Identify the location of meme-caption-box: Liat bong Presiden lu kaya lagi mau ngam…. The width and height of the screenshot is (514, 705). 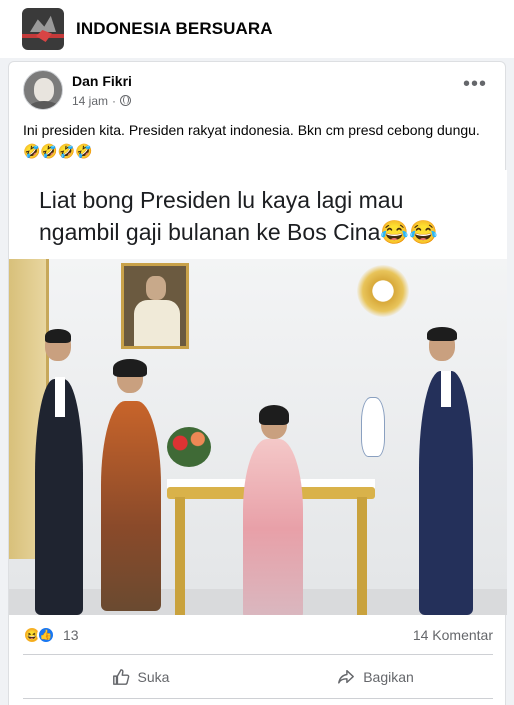
(256, 211).